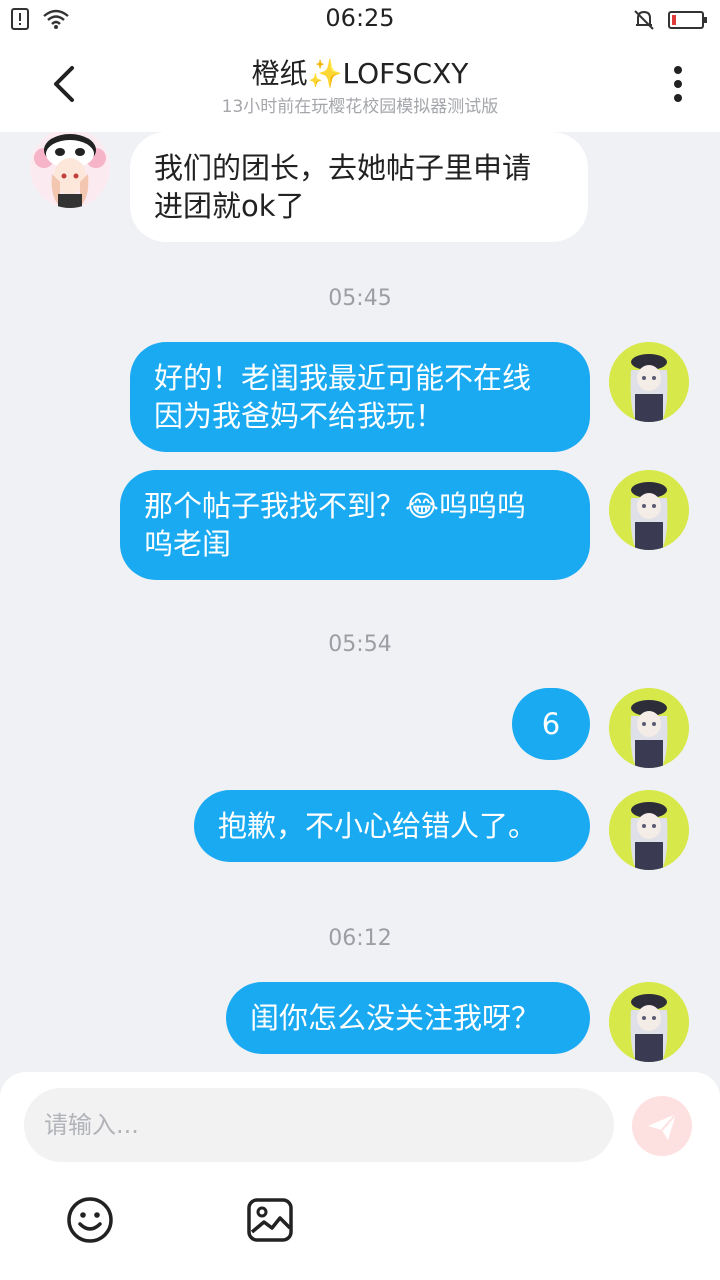  I want to click on image-button, so click(270, 1220).